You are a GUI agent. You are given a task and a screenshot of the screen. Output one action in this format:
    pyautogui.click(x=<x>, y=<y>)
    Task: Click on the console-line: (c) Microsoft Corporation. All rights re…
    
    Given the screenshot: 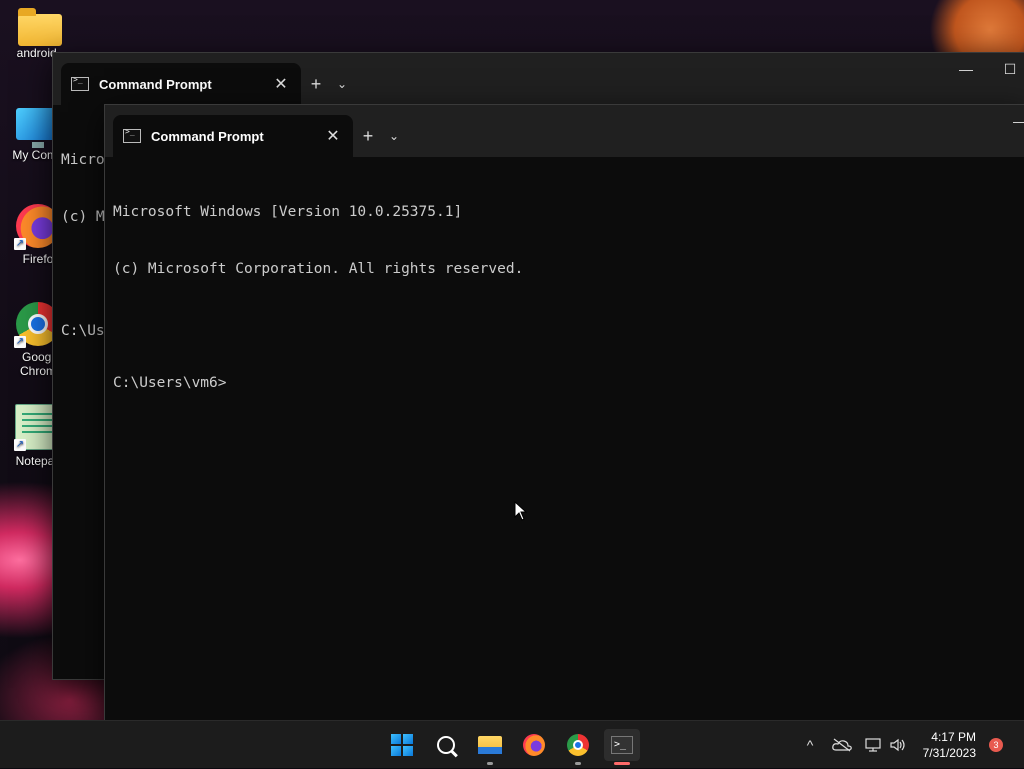 What is the action you would take?
    pyautogui.click(x=318, y=269)
    